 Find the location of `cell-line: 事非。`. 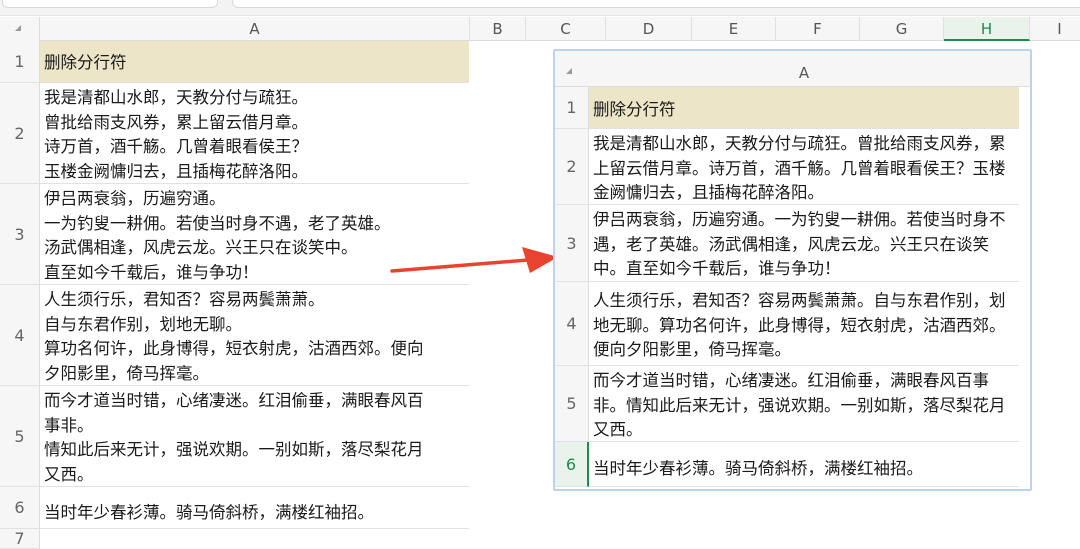

cell-line: 事非。 is located at coordinates (69, 425).